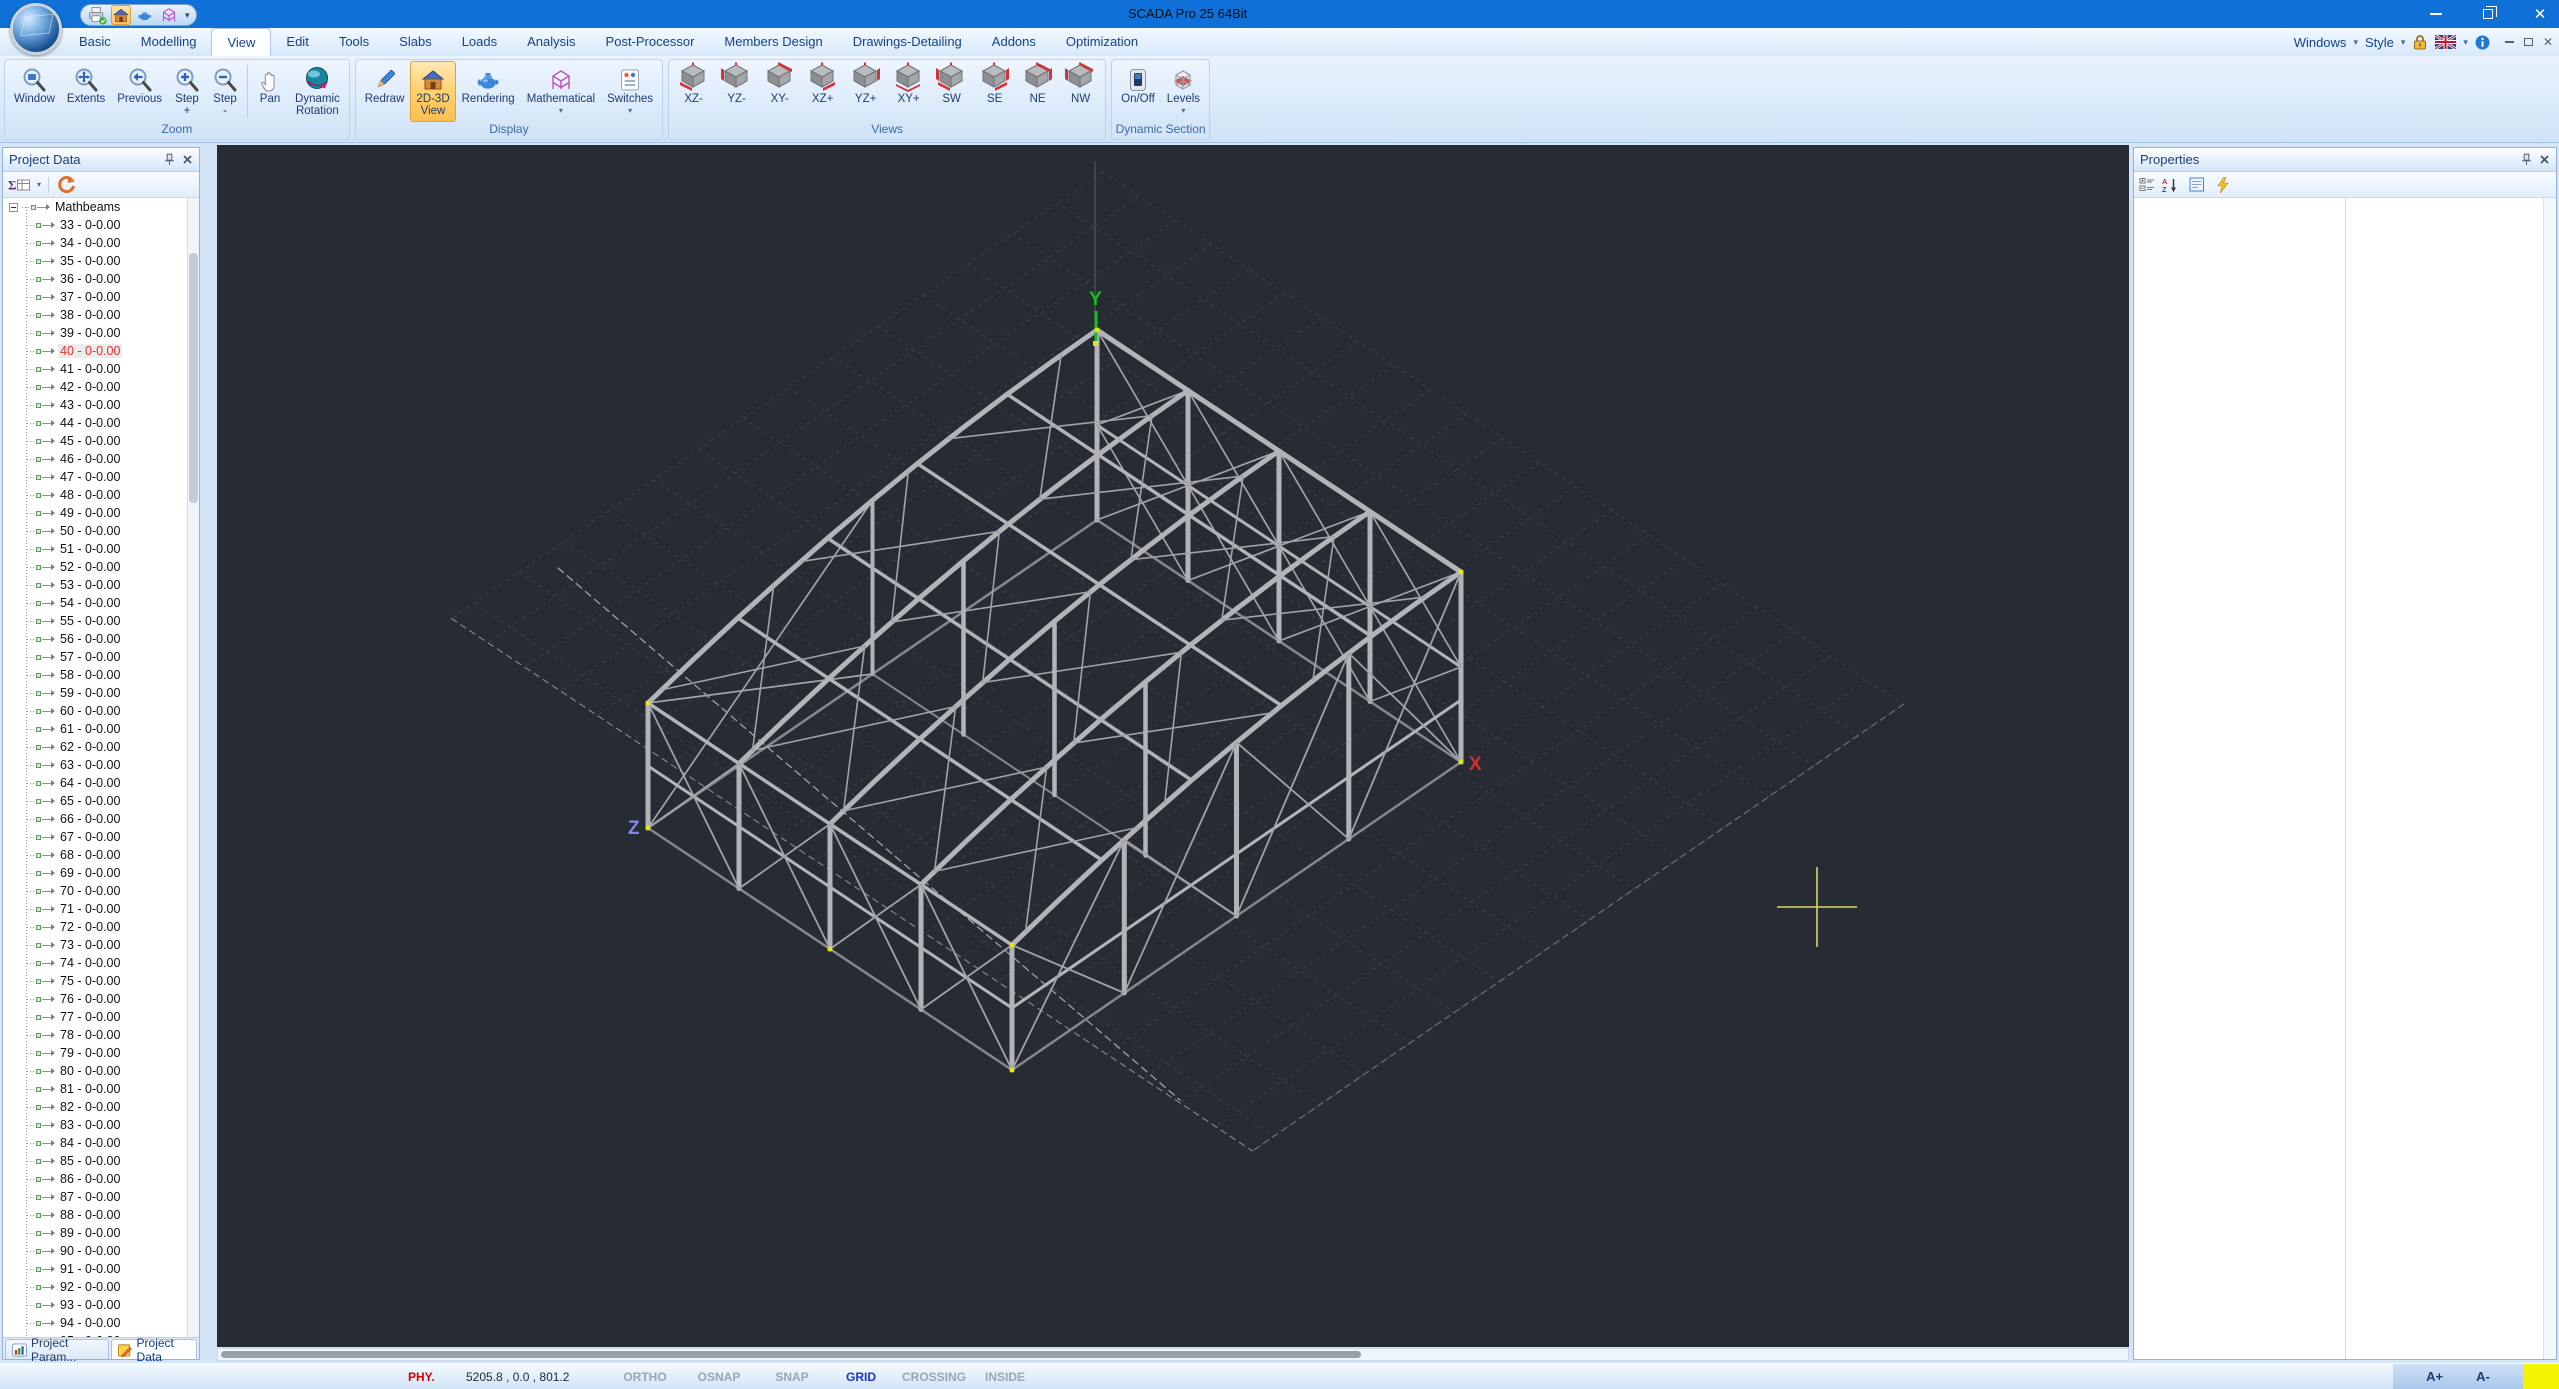 The image size is (2559, 1389). I want to click on child-minimize-button, so click(2509, 42).